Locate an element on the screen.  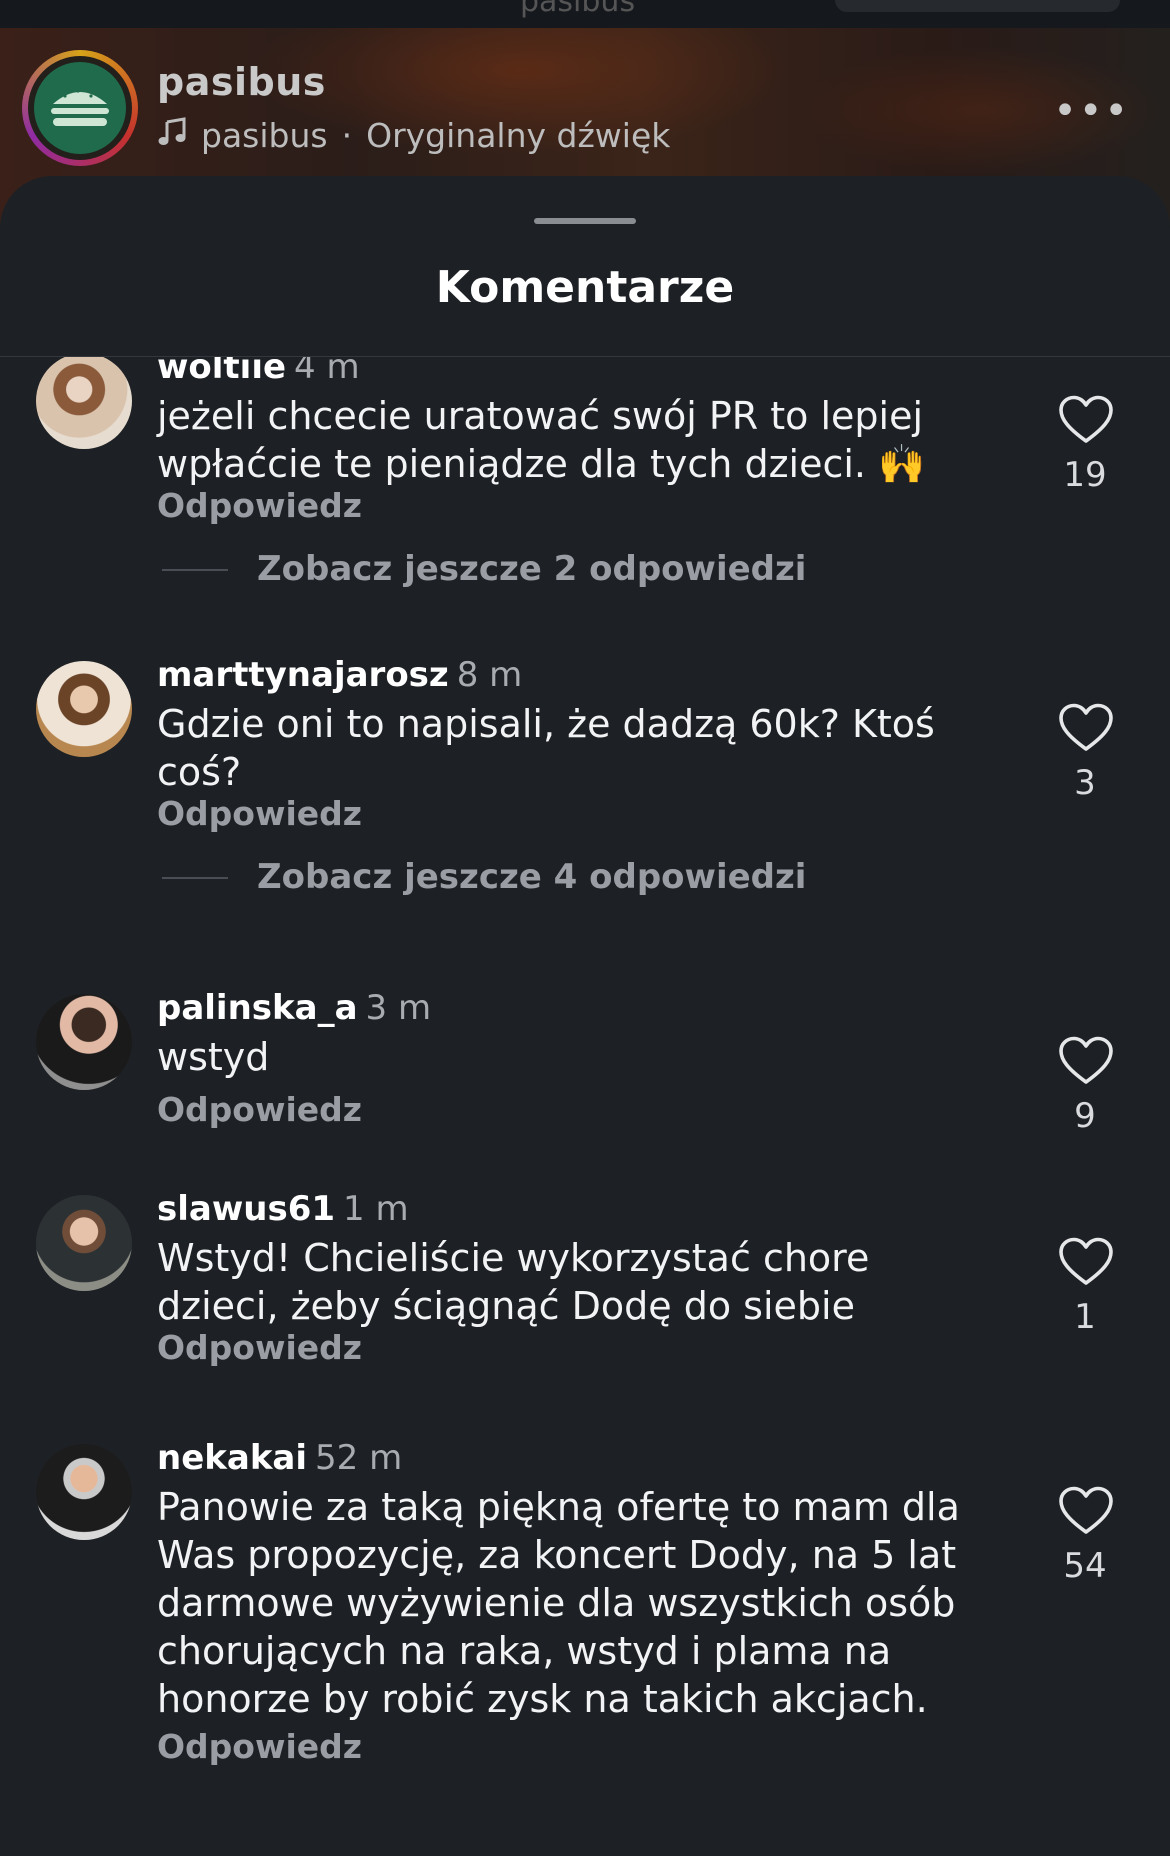
like-count: 19 is located at coordinates (1085, 475).